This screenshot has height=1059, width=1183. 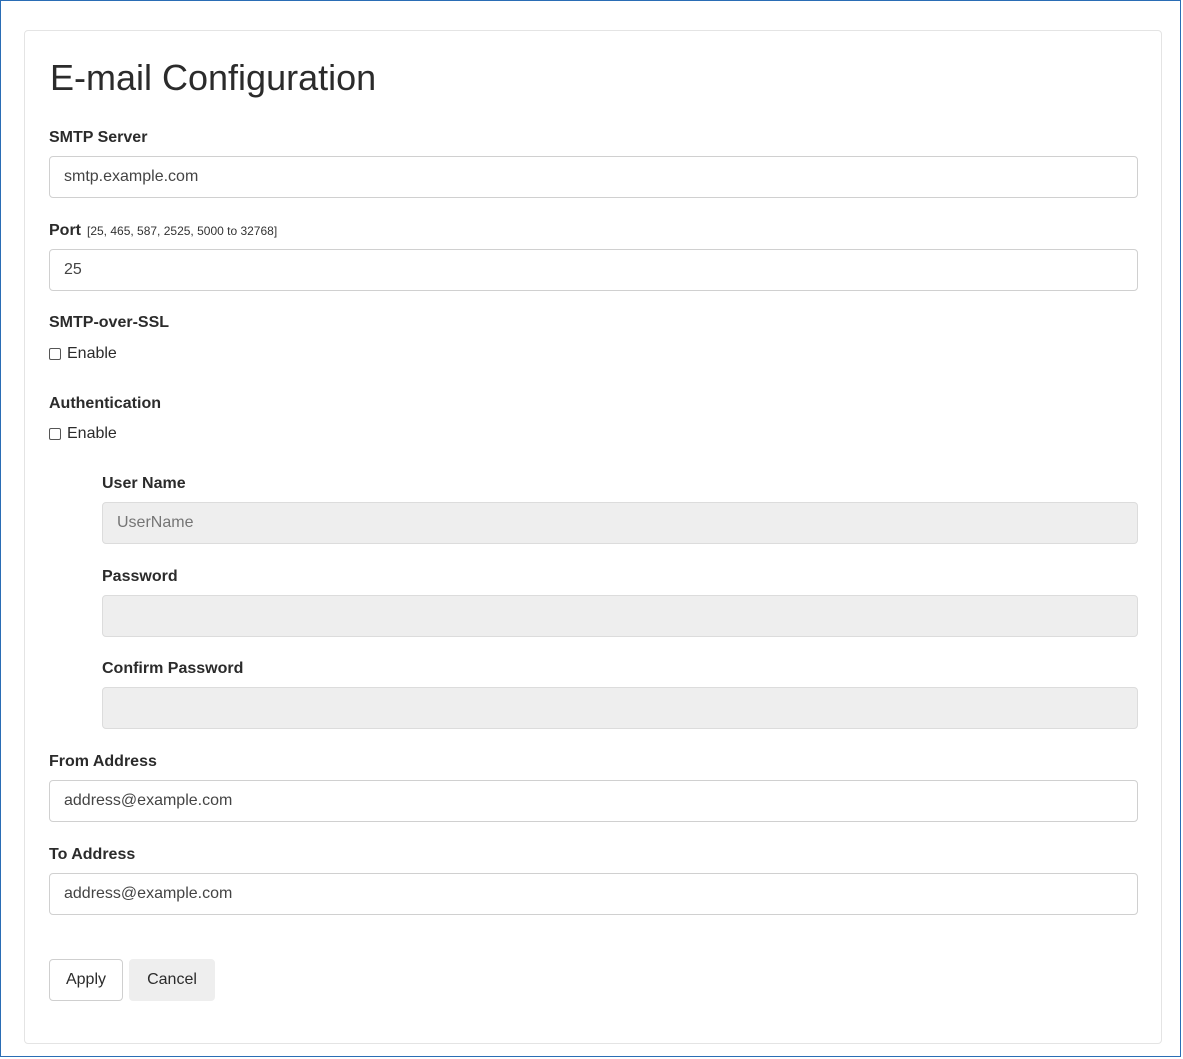 What do you see at coordinates (98, 137) in the screenshot?
I see `smtp-server-label: SMTP Server` at bounding box center [98, 137].